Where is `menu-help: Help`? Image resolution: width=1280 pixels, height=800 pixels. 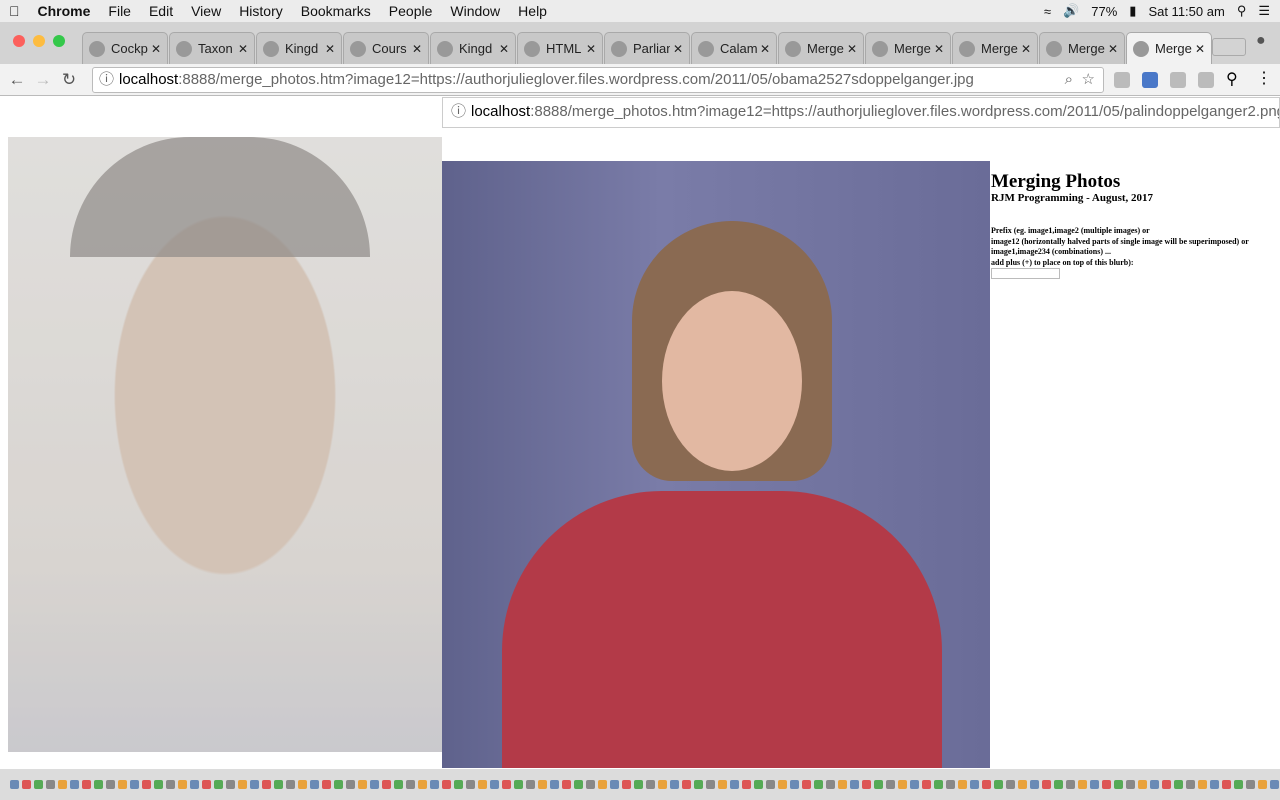 menu-help: Help is located at coordinates (532, 11).